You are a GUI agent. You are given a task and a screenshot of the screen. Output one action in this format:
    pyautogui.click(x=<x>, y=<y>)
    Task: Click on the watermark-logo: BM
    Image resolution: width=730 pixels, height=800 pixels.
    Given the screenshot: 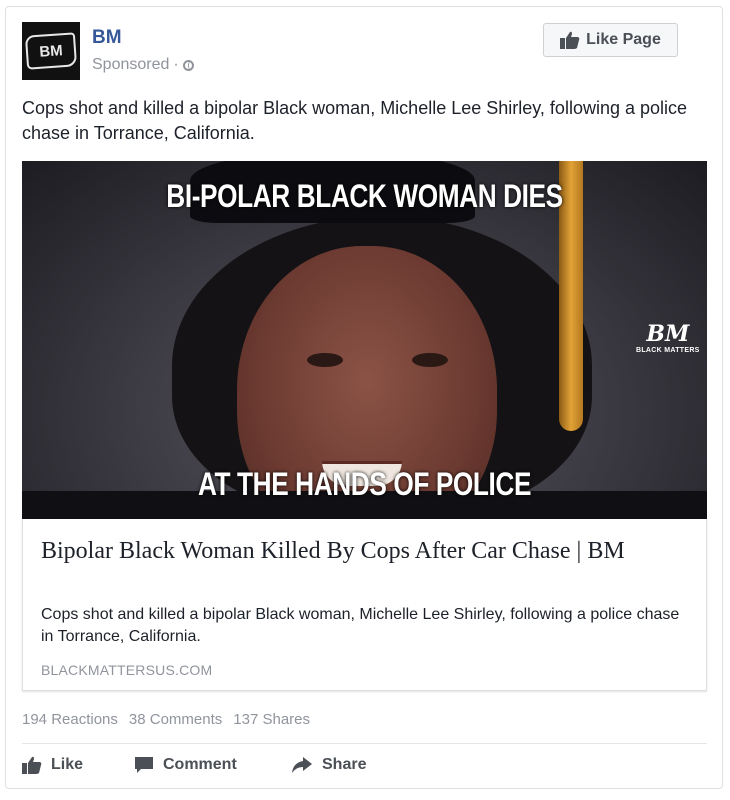 What is the action you would take?
    pyautogui.click(x=668, y=334)
    